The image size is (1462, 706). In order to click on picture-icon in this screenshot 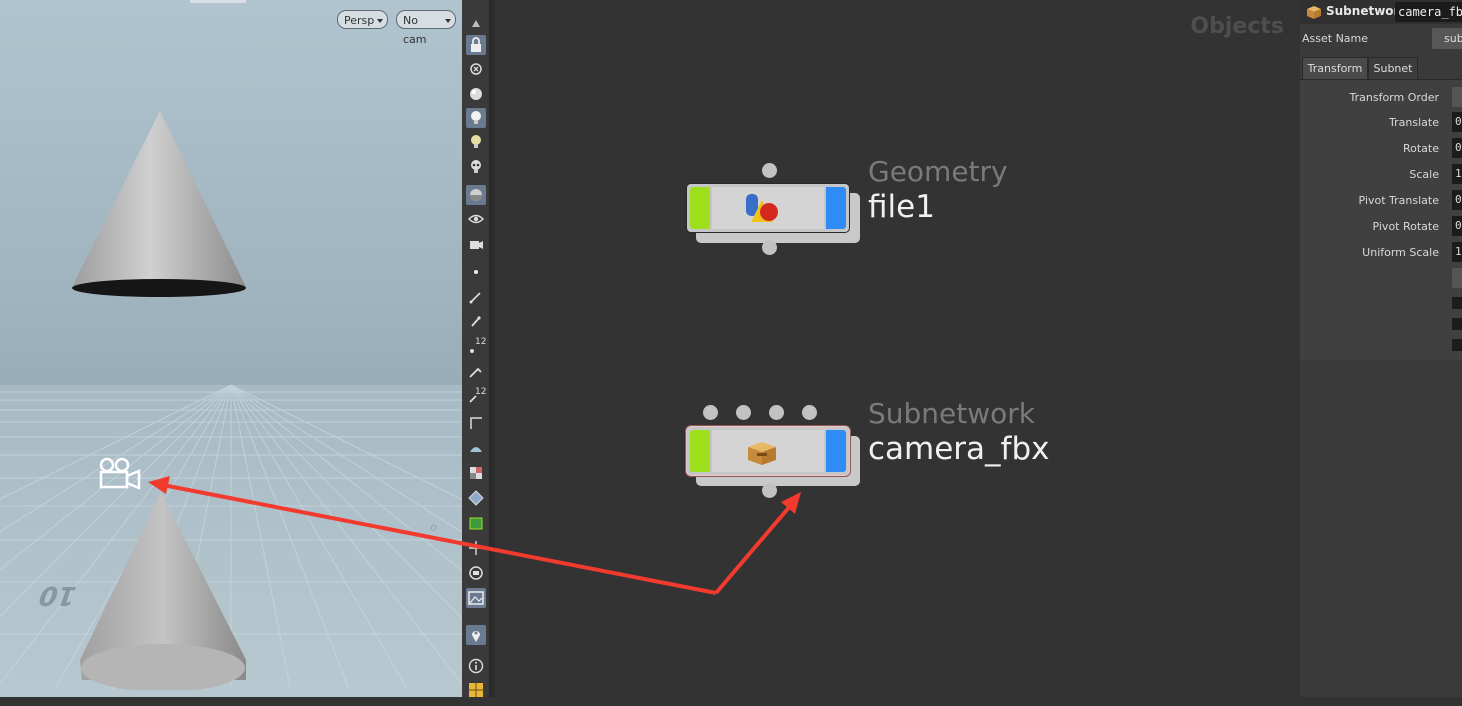, I will do `click(476, 598)`.